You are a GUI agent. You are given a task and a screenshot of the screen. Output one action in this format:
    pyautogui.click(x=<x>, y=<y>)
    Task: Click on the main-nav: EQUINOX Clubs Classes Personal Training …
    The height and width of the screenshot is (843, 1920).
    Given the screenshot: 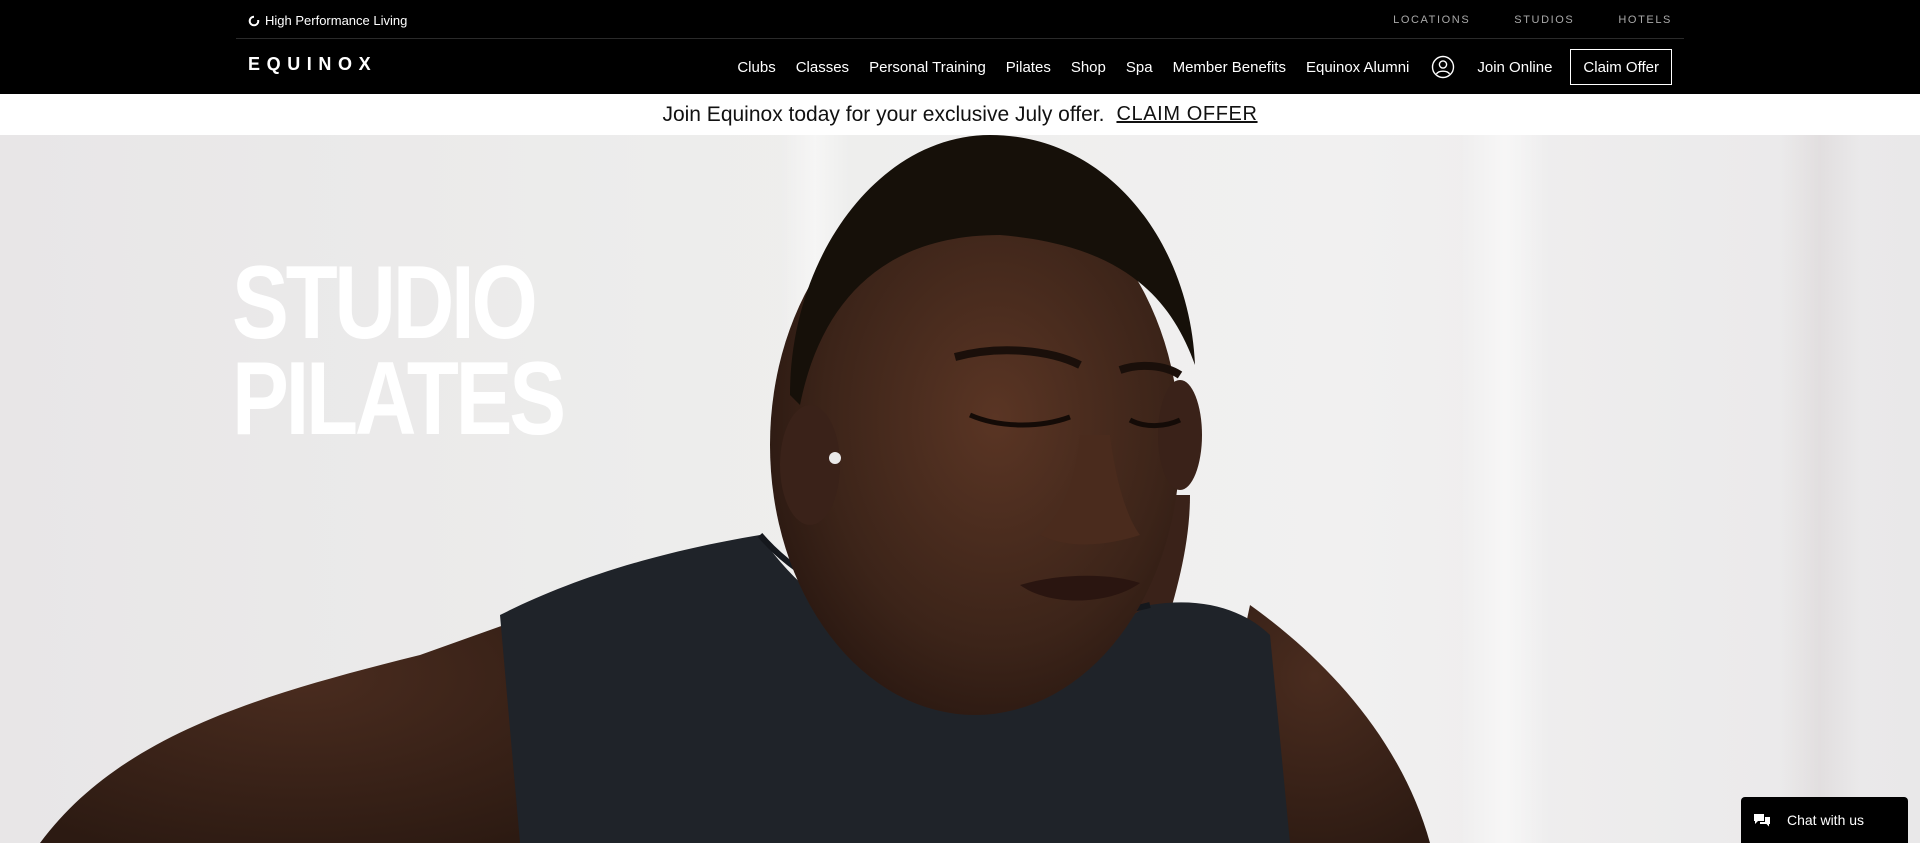 What is the action you would take?
    pyautogui.click(x=960, y=67)
    